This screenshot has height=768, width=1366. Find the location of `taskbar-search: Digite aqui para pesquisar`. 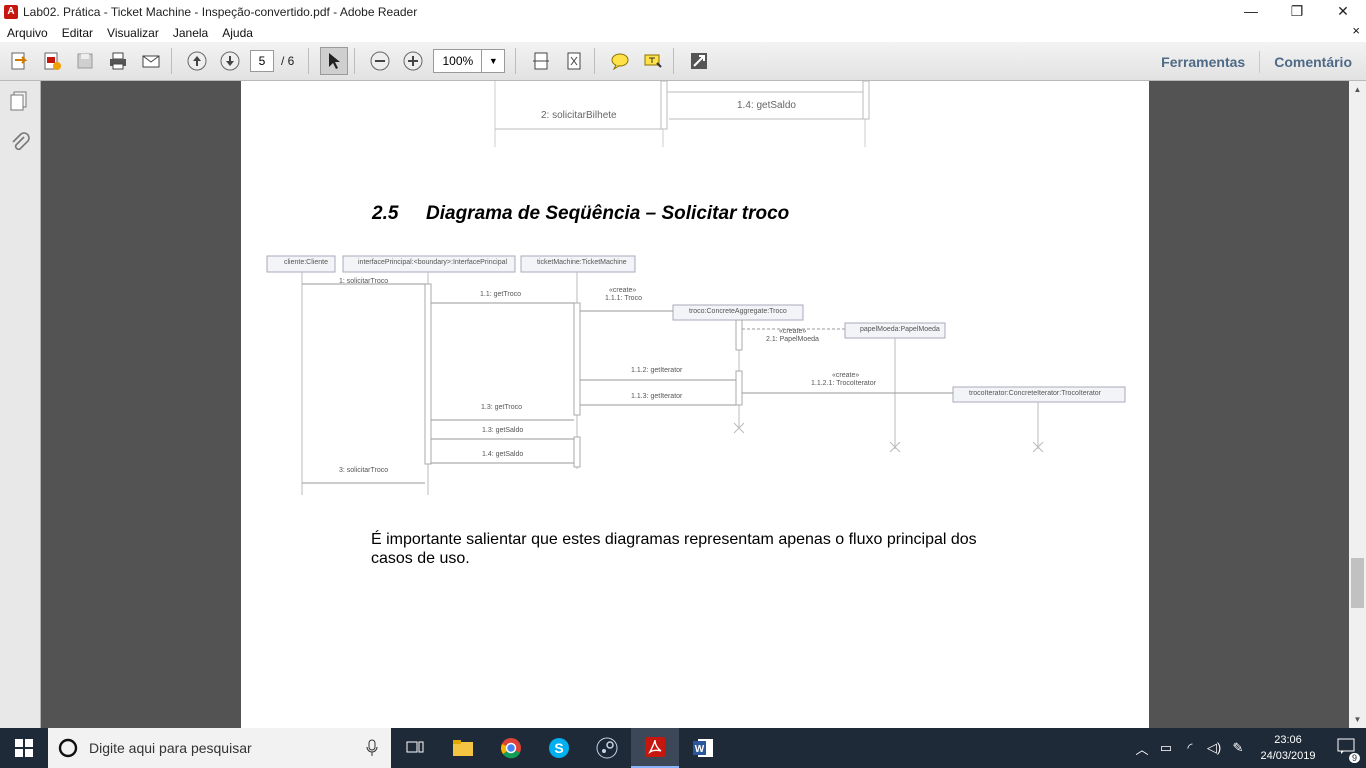

taskbar-search: Digite aqui para pesquisar is located at coordinates (219, 748).